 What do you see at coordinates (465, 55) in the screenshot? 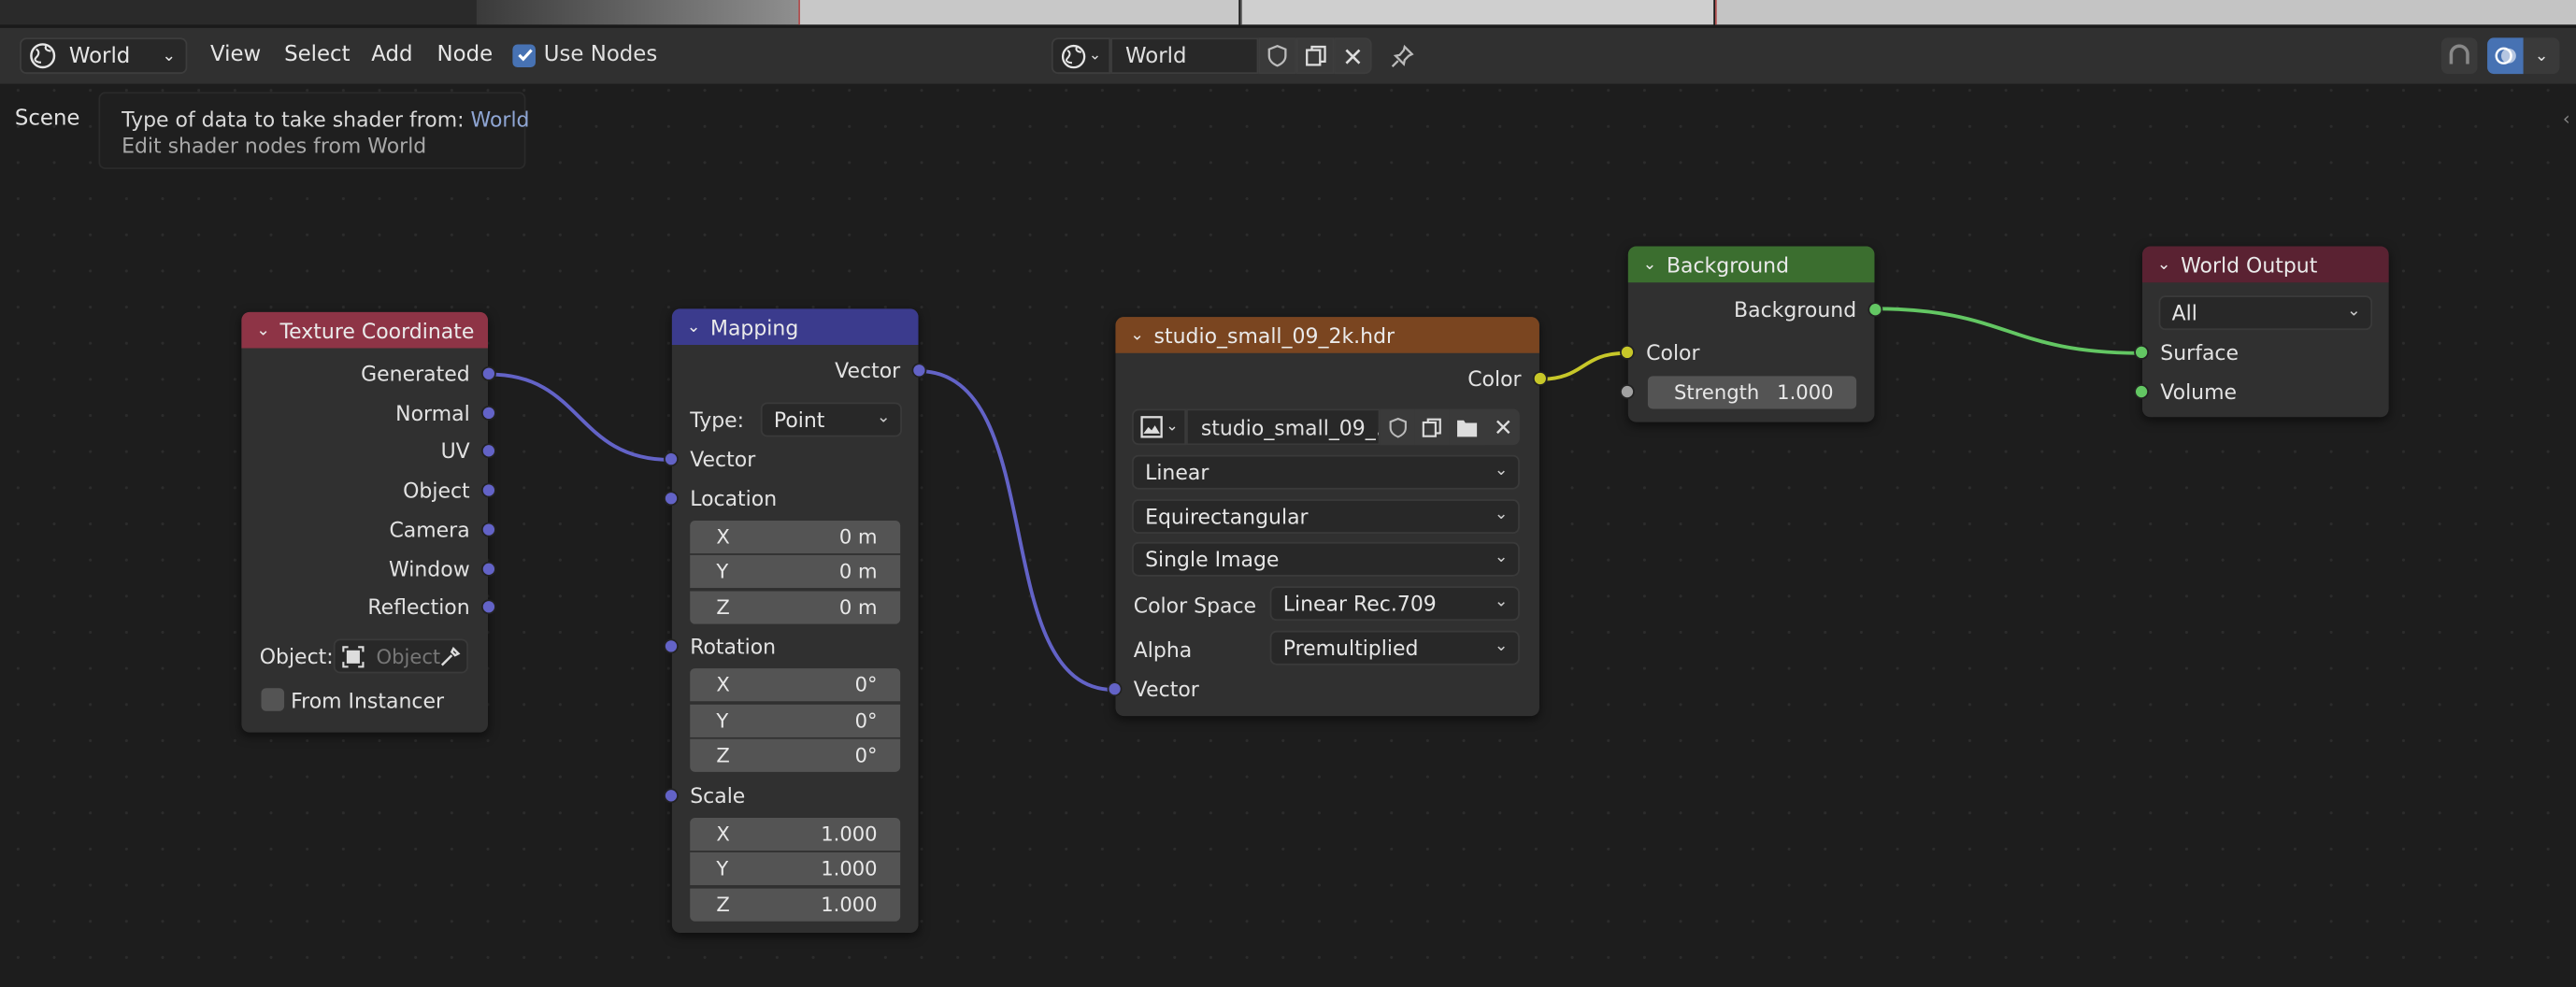
I see `menu-node: Node` at bounding box center [465, 55].